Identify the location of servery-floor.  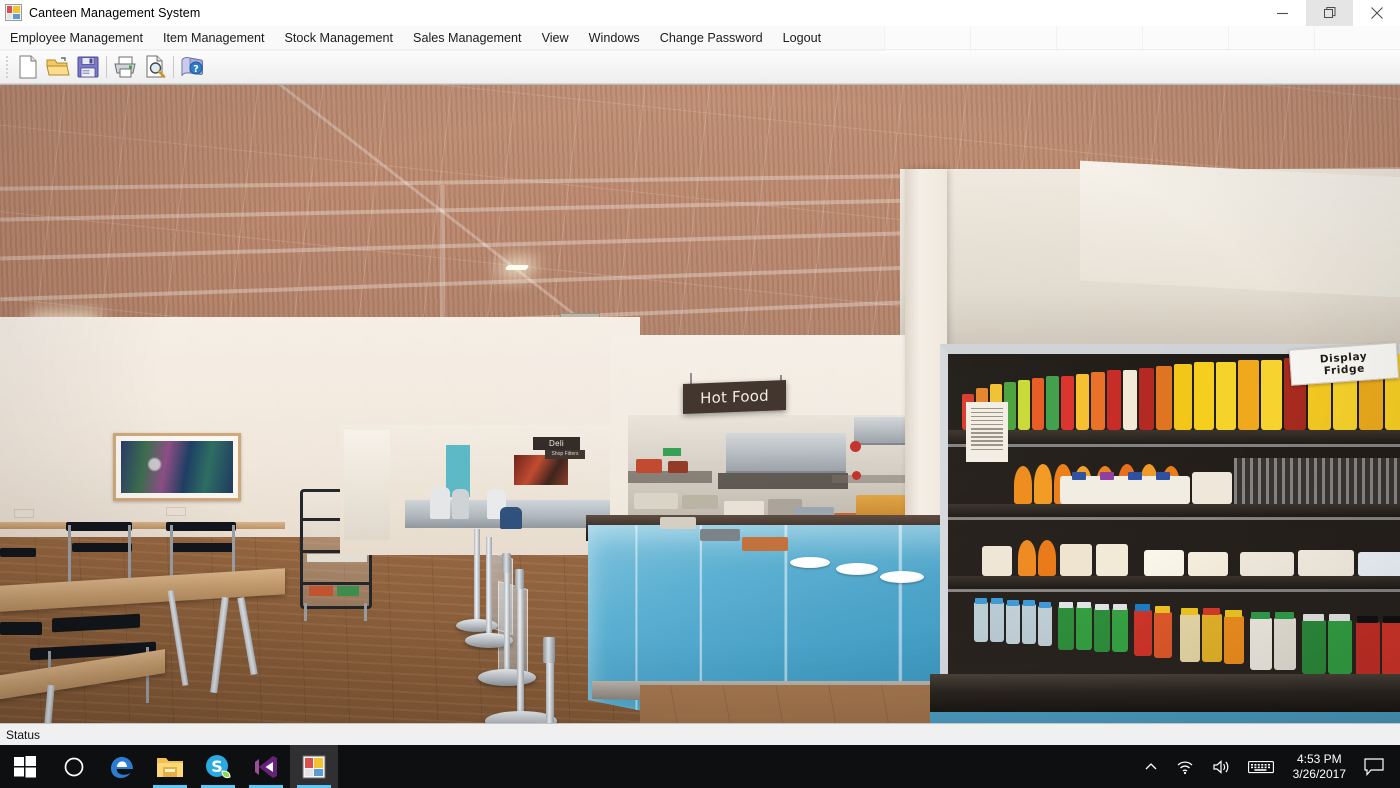
(800, 704).